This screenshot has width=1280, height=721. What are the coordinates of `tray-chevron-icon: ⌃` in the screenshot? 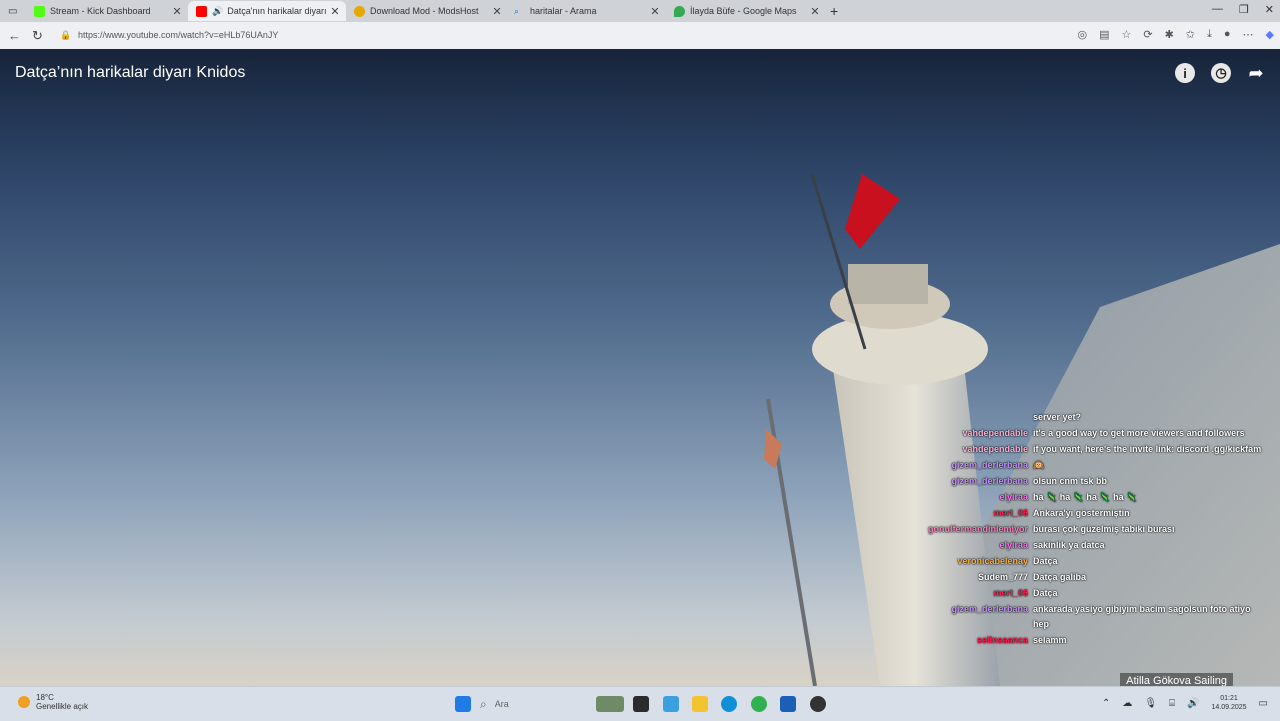 It's located at (1106, 703).